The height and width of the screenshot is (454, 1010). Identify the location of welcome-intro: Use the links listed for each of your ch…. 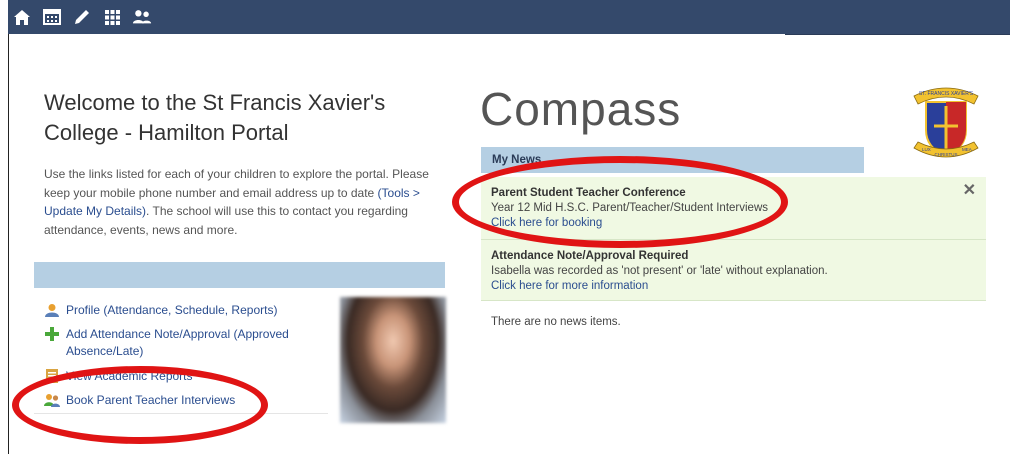
(239, 202).